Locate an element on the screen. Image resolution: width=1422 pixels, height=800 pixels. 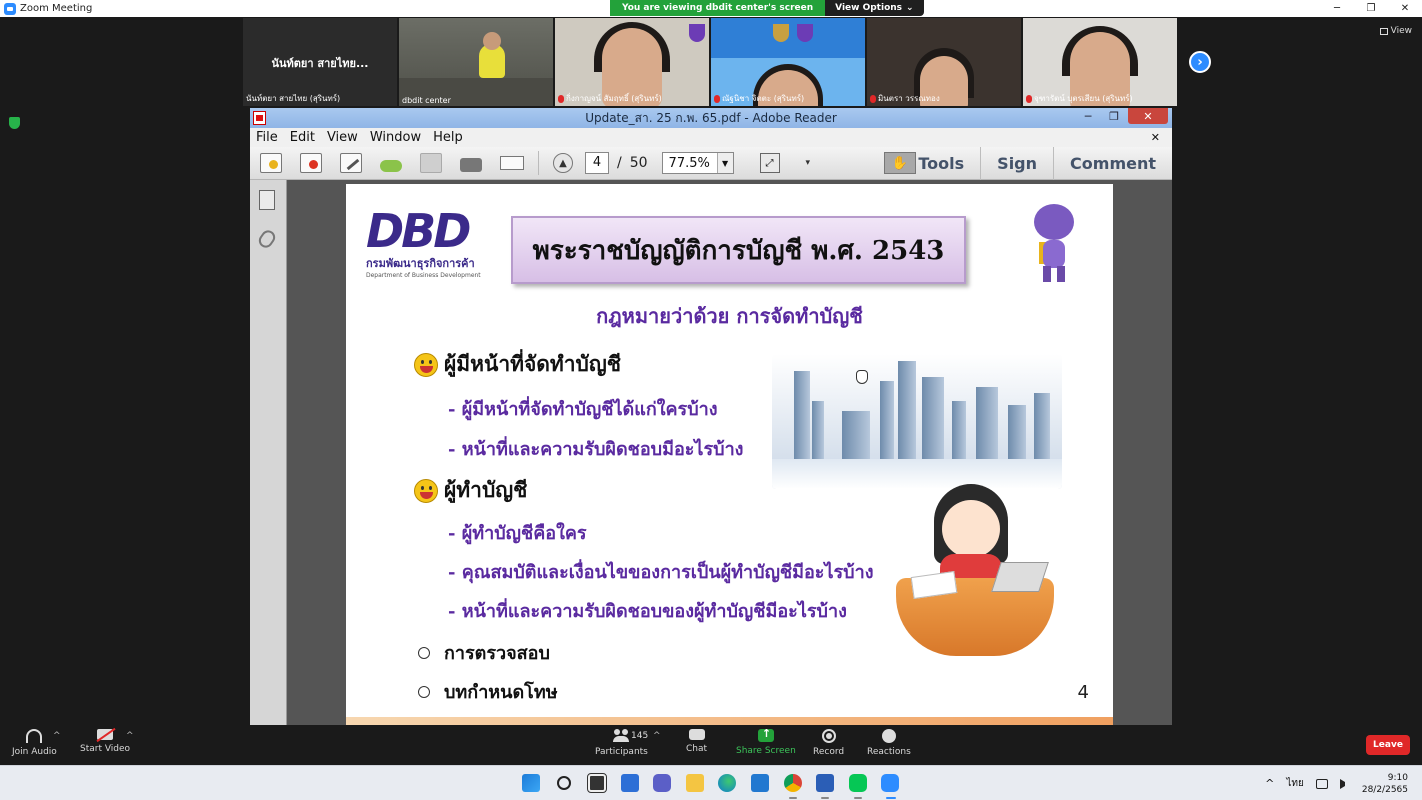
start-video-button: Start Video is located at coordinates (105, 741).